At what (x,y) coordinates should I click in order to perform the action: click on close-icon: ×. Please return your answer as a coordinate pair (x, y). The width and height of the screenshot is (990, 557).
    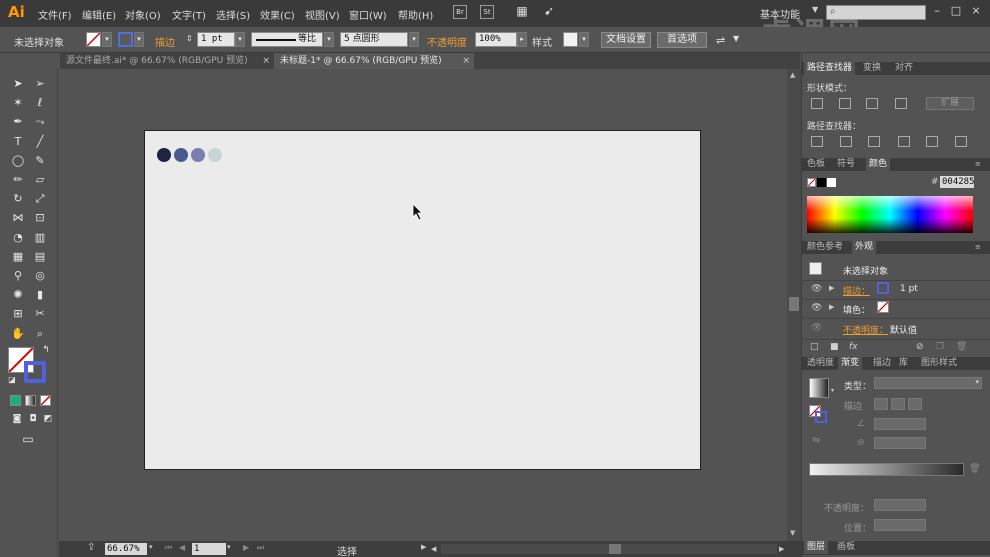
    Looking at the image, I should click on (976, 11).